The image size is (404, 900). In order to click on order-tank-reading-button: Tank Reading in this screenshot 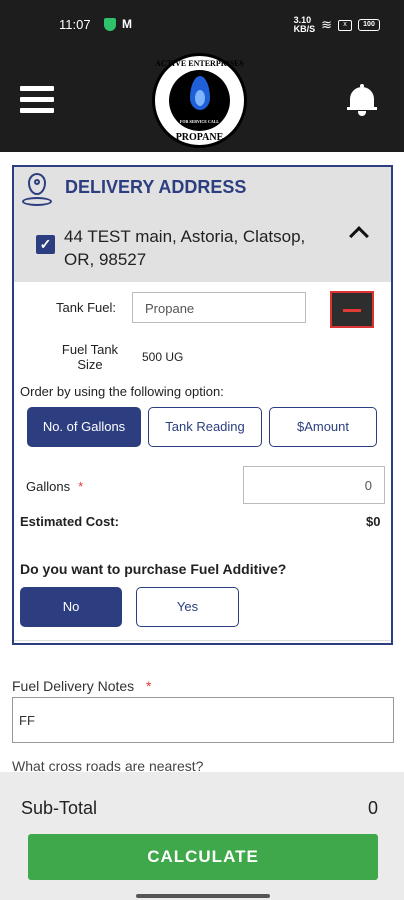, I will do `click(205, 427)`.